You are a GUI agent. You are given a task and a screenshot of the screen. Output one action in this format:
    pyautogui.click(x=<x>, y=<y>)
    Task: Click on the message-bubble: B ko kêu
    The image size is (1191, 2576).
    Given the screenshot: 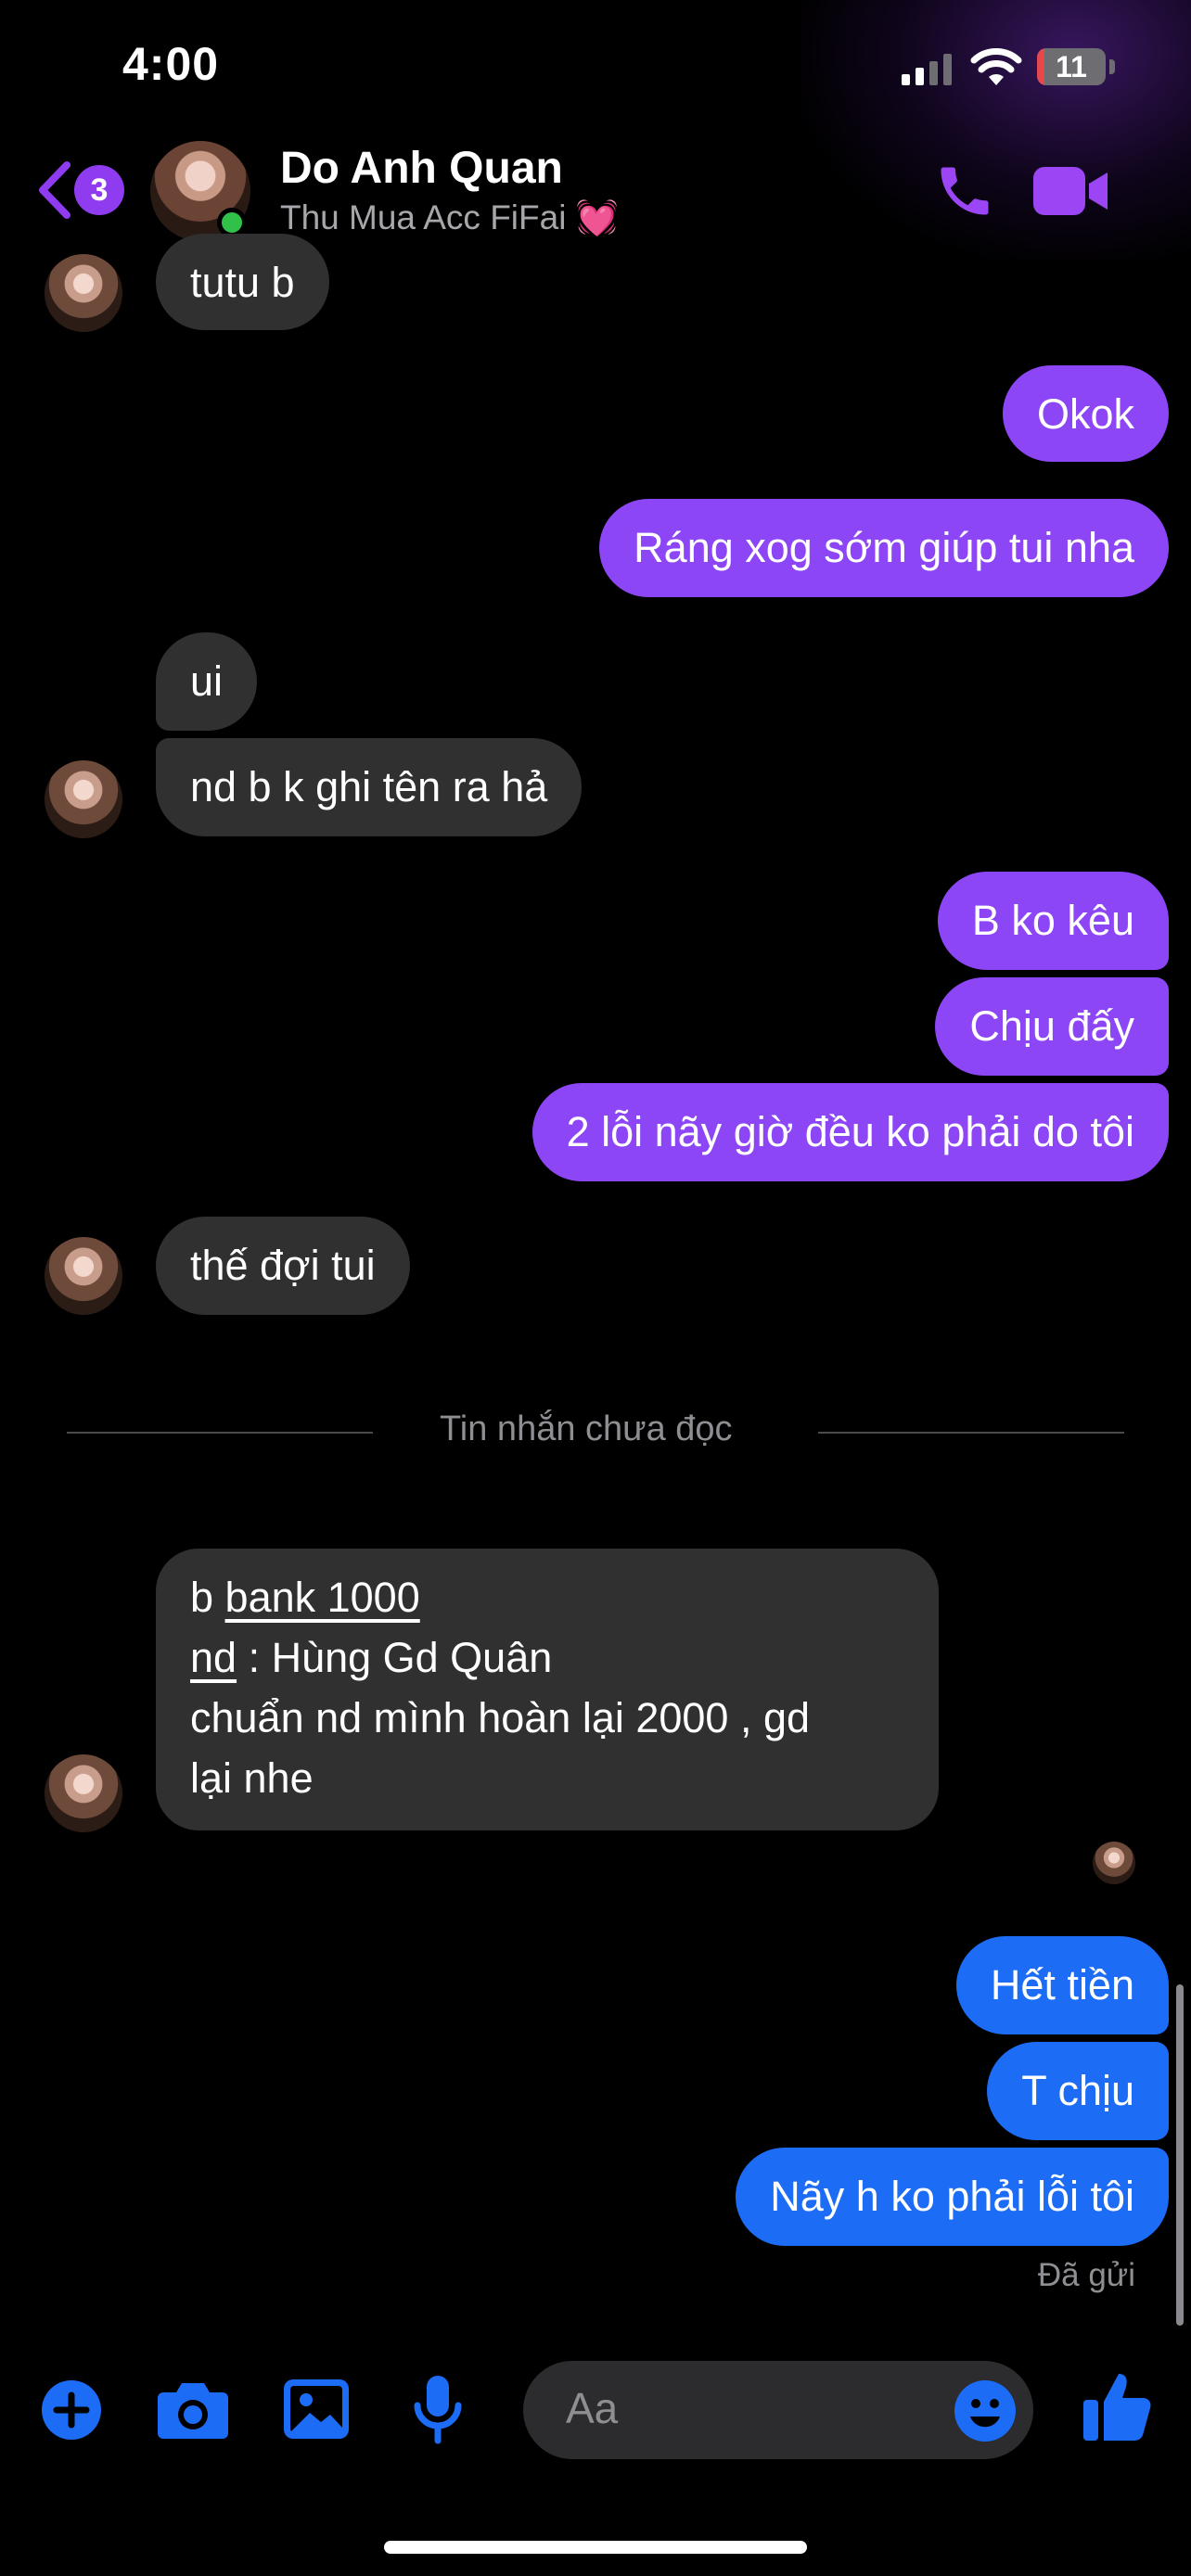 What is the action you would take?
    pyautogui.click(x=1053, y=921)
    